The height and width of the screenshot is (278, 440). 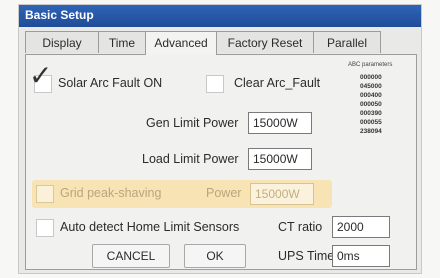 What do you see at coordinates (371, 95) in the screenshot?
I see `abc-parameter-value: 000400` at bounding box center [371, 95].